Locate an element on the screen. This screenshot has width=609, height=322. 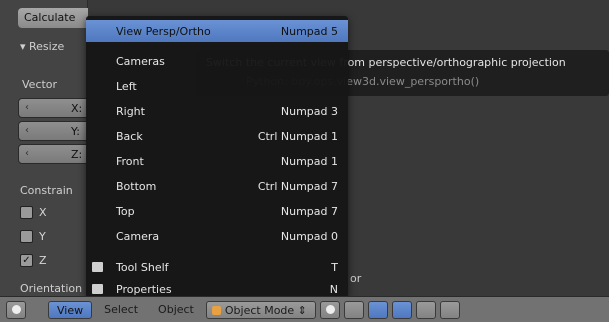
menu-select: Select is located at coordinates (121, 310).